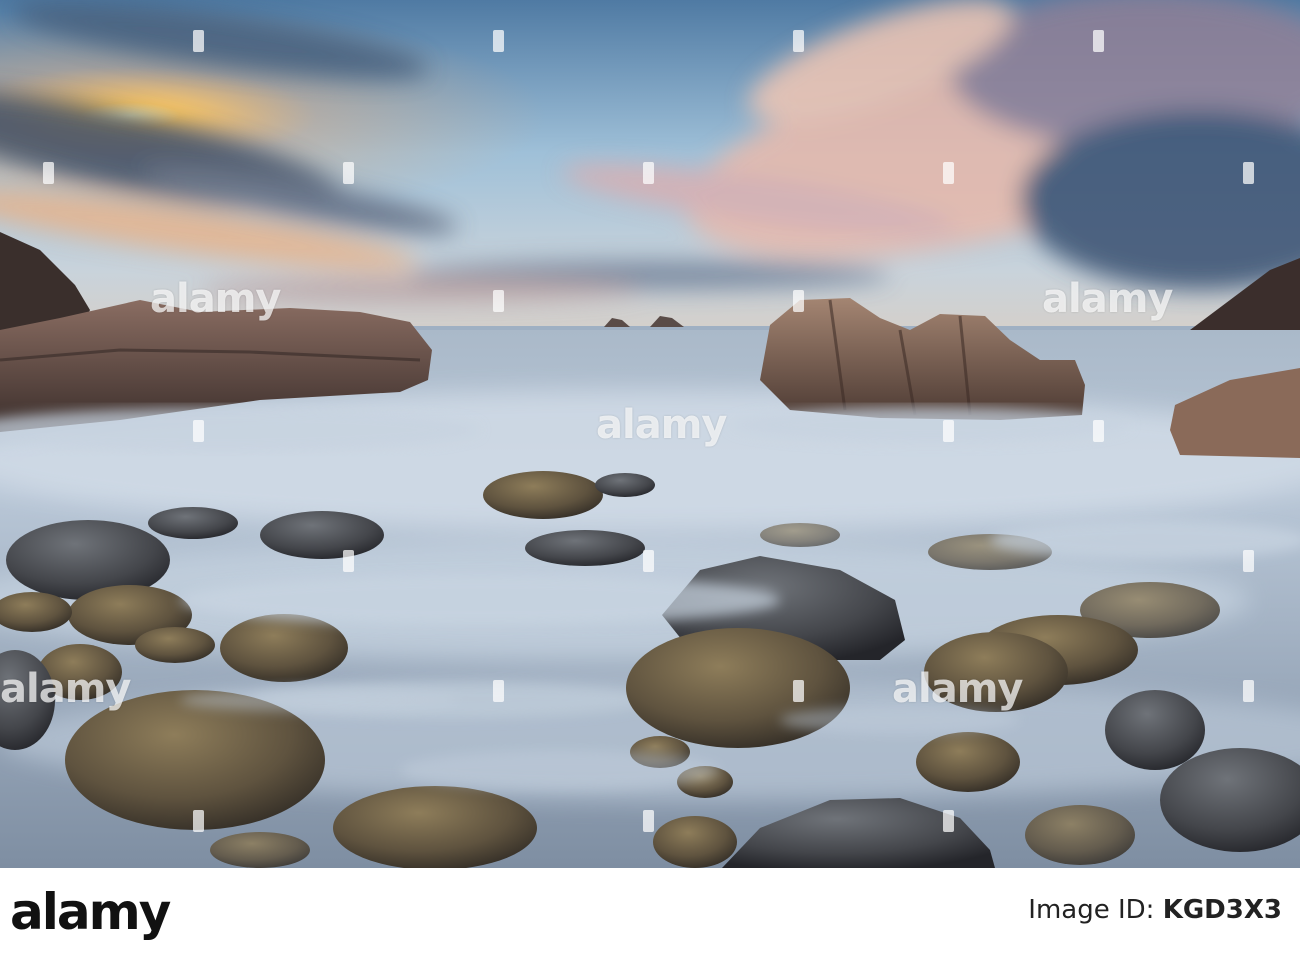 The image size is (1300, 956). Describe the element at coordinates (90, 912) in the screenshot. I see `alamy-logo: alamy` at that location.